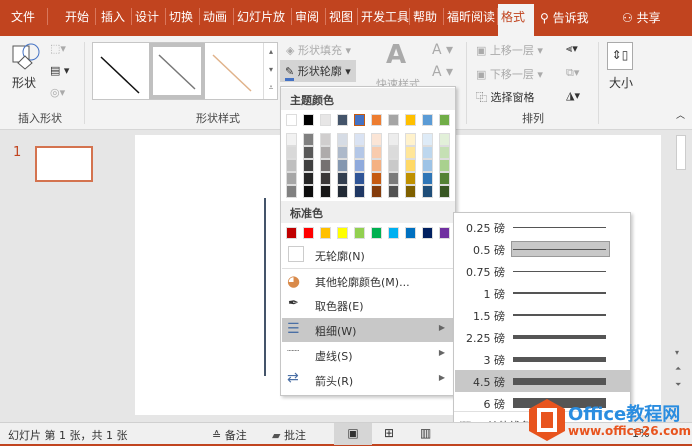 The image size is (692, 446). Describe the element at coordinates (543, 271) in the screenshot. I see `weight-option: 0.75 磅` at that location.